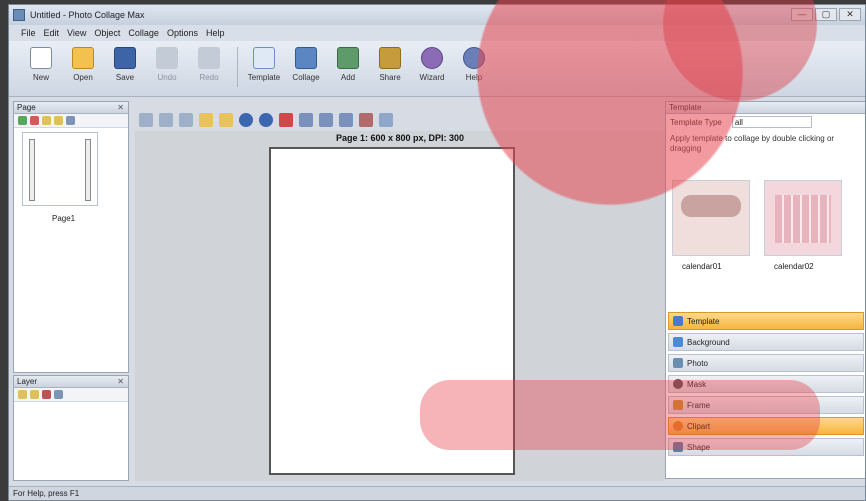 The height and width of the screenshot is (501, 866). Describe the element at coordinates (34, 394) in the screenshot. I see `layer-down-icon` at that location.